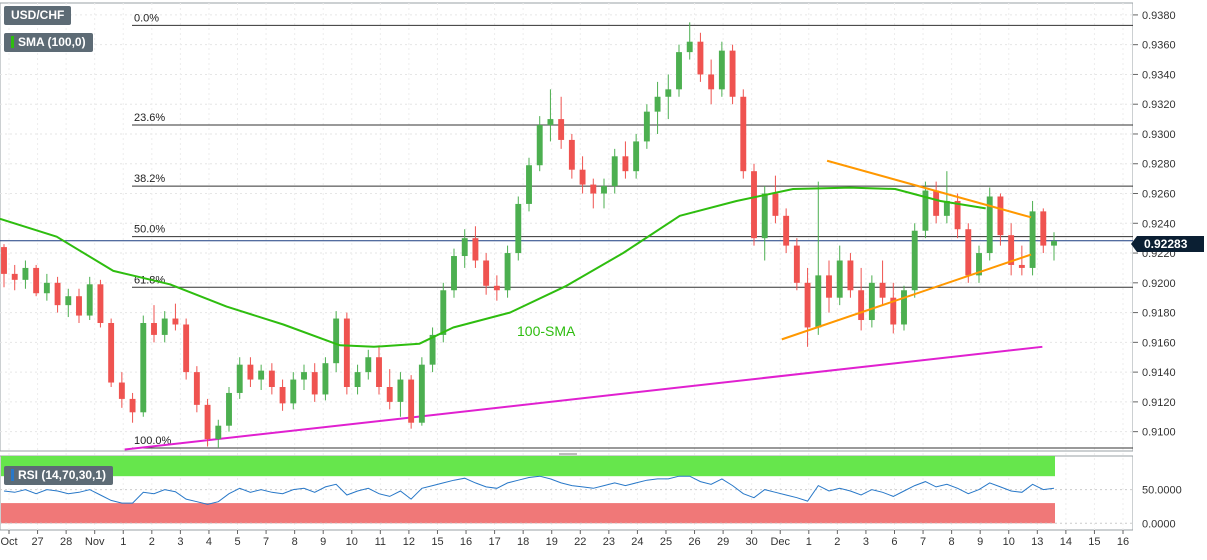 The width and height of the screenshot is (1207, 560). I want to click on fib-level-label: 38.2%, so click(149, 179).